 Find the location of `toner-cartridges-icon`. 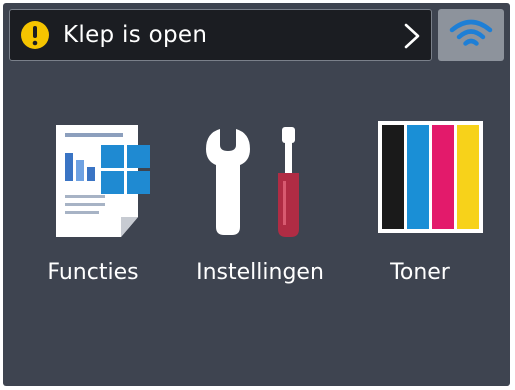

toner-cartridges-icon is located at coordinates (430, 177).